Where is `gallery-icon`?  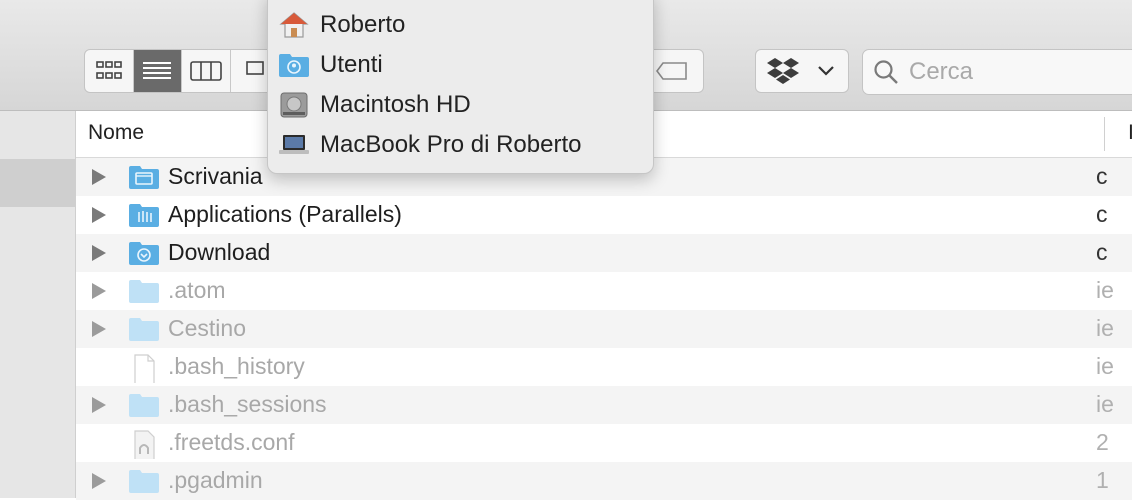
gallery-icon is located at coordinates (254, 68).